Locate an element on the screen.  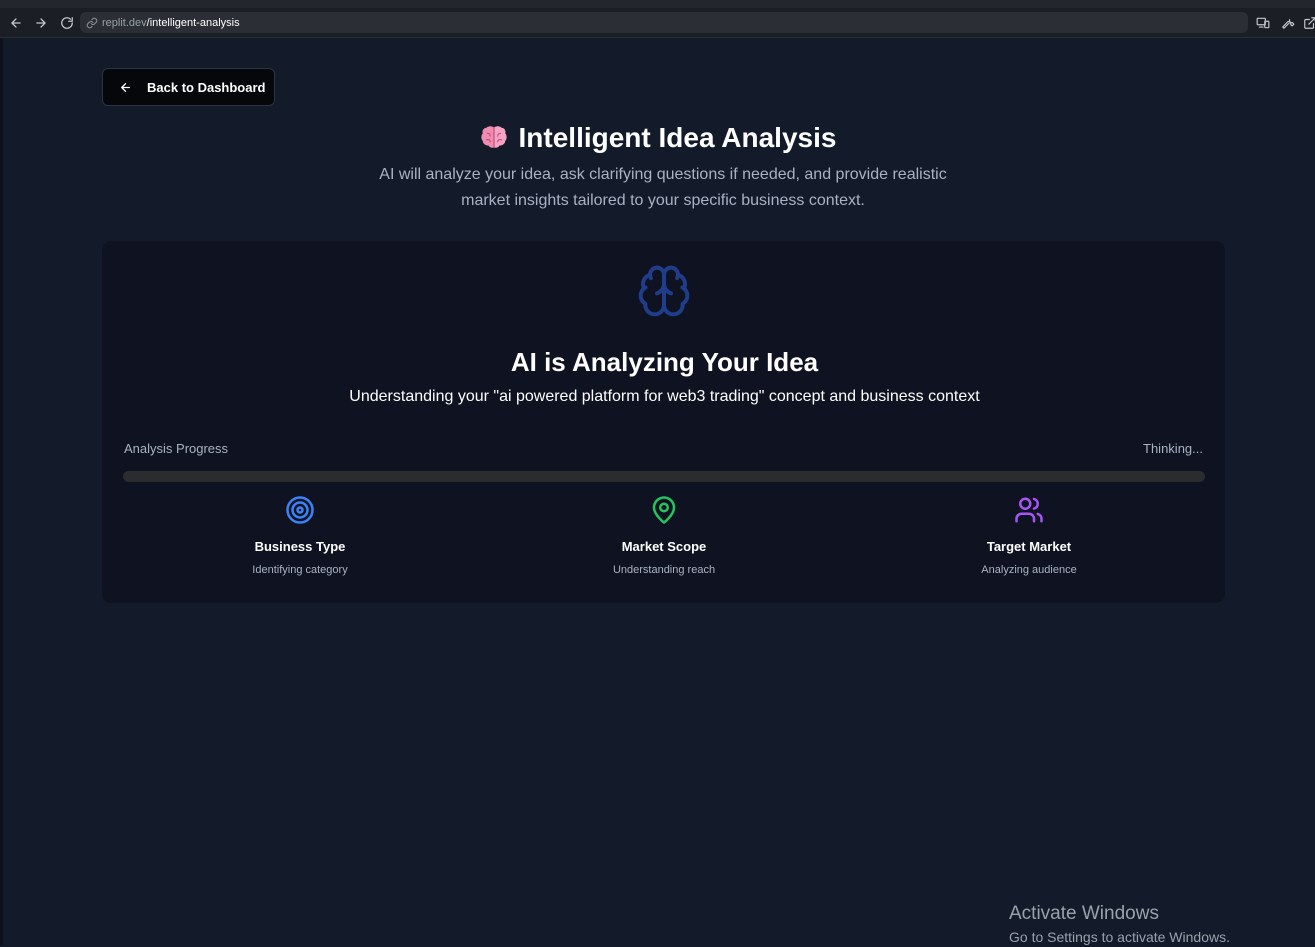
page-title: Intelligent Idea Analysis is located at coordinates (677, 137).